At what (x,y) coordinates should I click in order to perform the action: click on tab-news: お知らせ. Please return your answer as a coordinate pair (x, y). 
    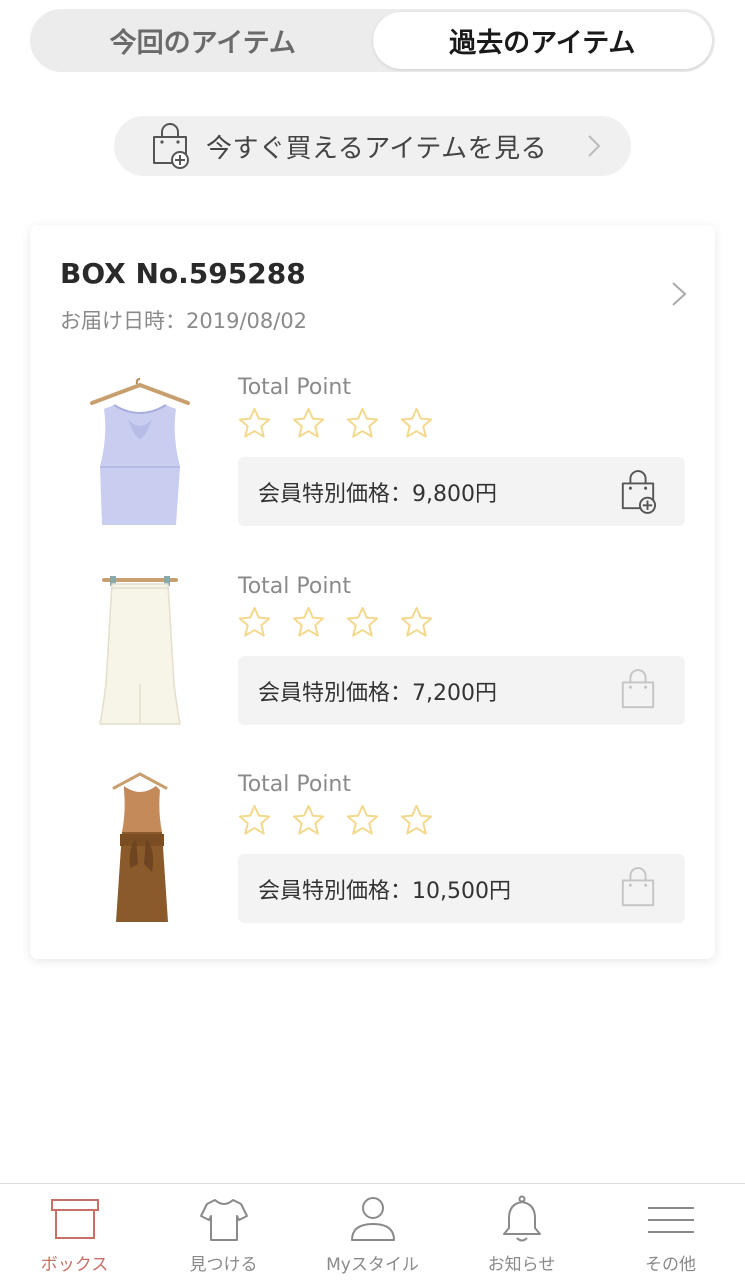
    Looking at the image, I should click on (521, 1232).